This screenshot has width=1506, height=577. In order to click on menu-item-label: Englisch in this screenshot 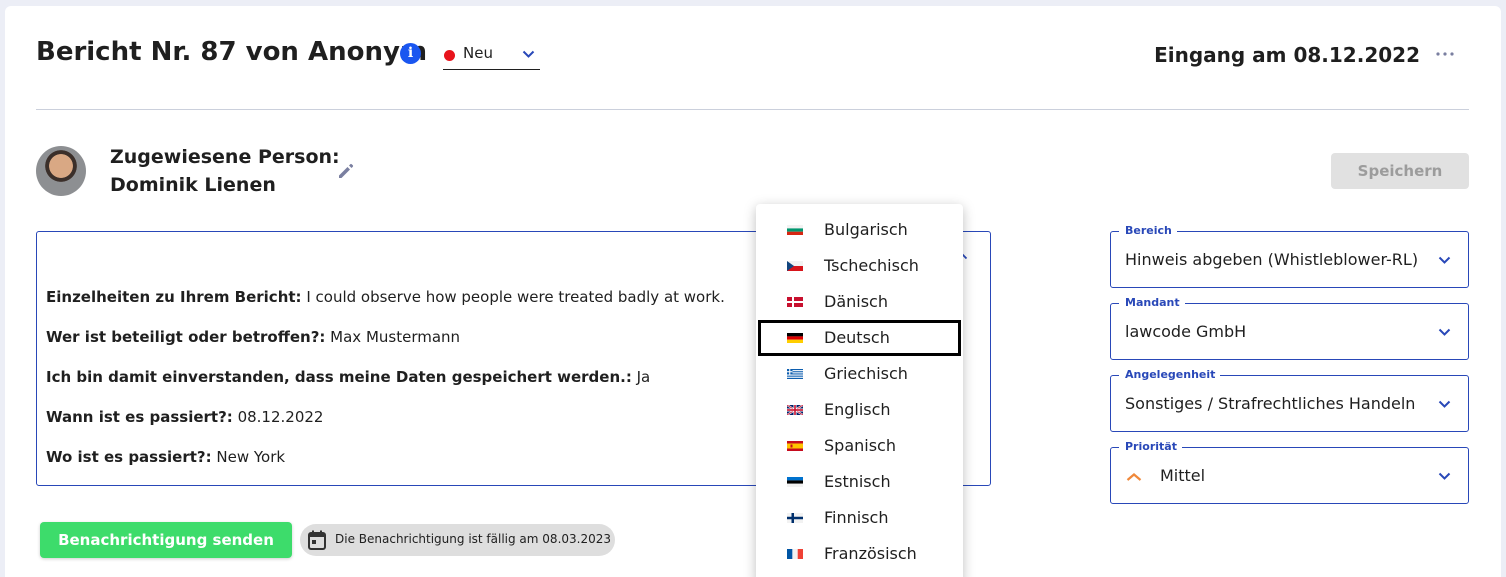, I will do `click(857, 409)`.